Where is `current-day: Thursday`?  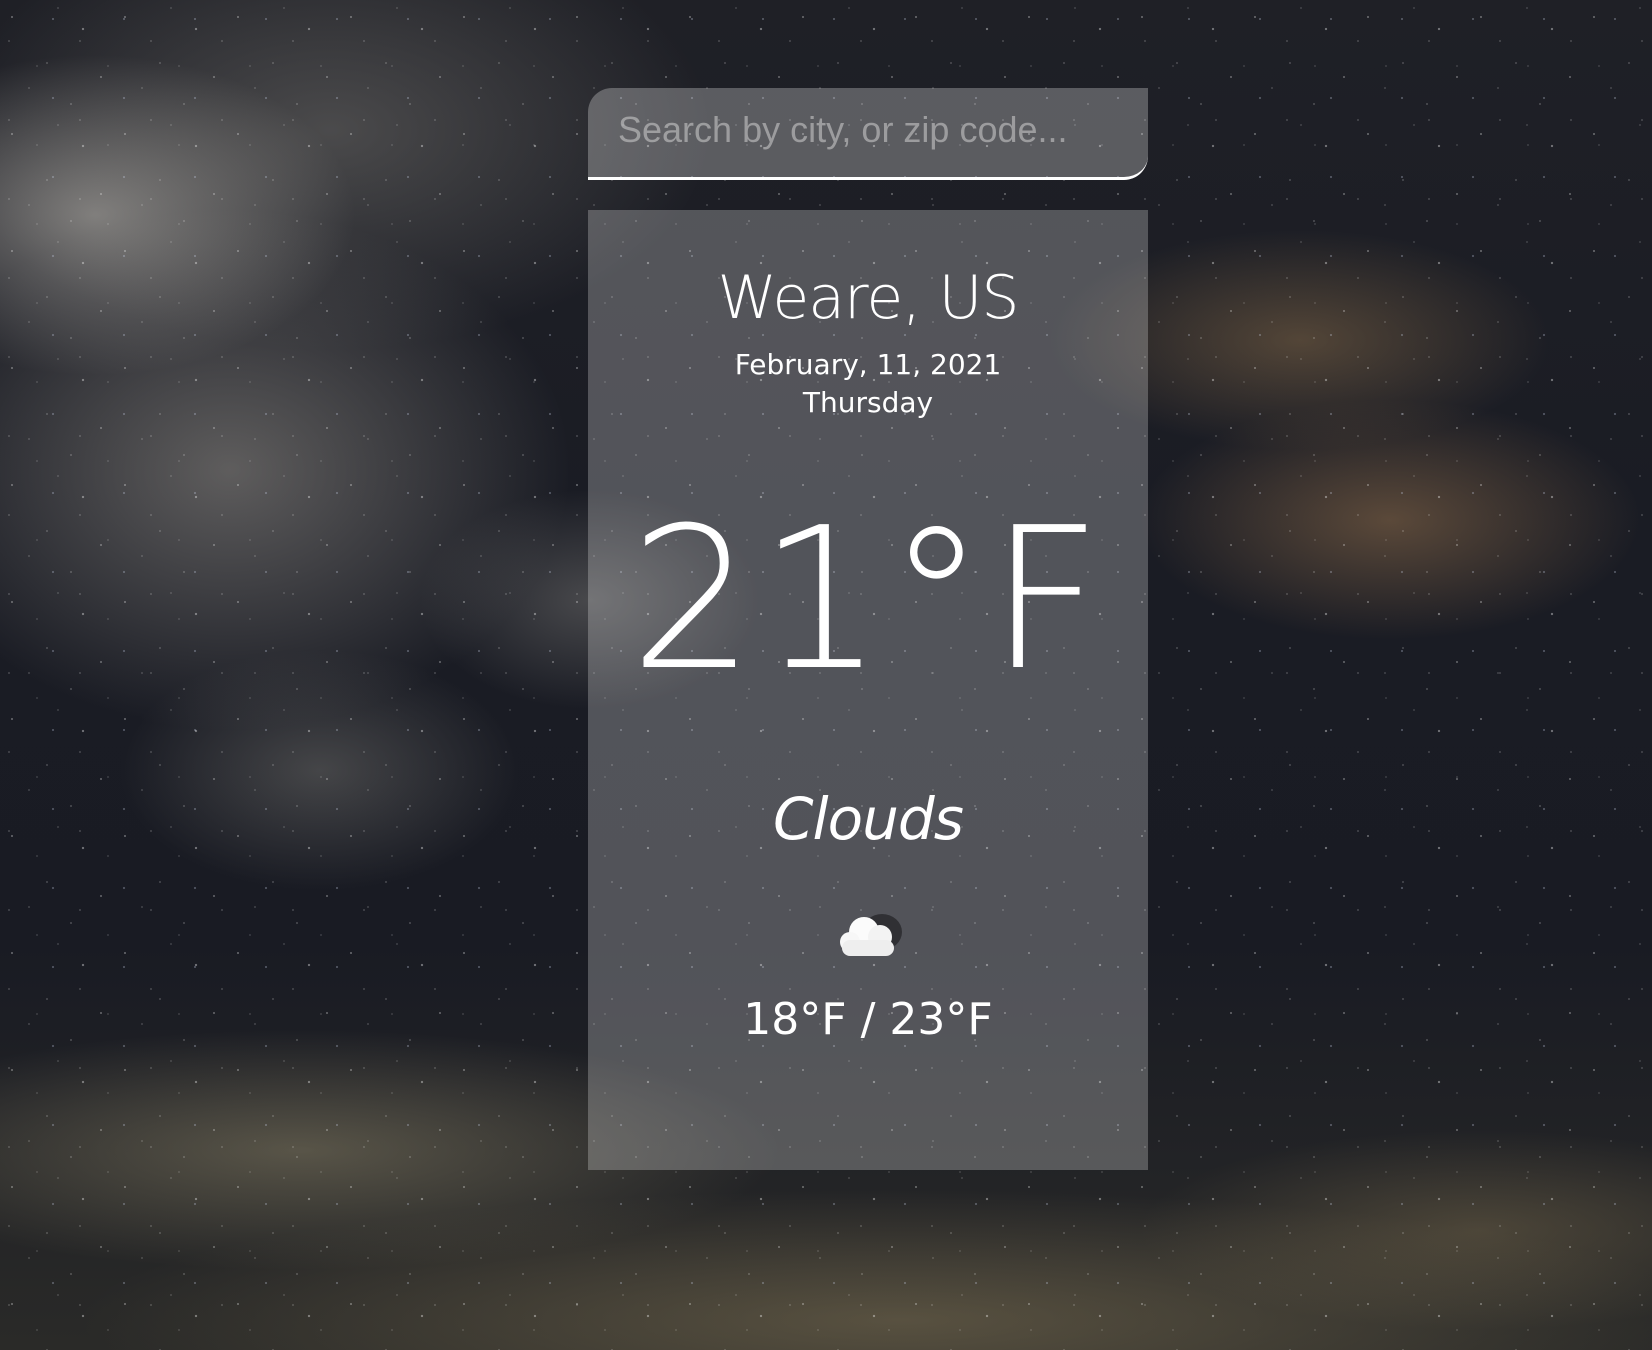 current-day: Thursday is located at coordinates (868, 402).